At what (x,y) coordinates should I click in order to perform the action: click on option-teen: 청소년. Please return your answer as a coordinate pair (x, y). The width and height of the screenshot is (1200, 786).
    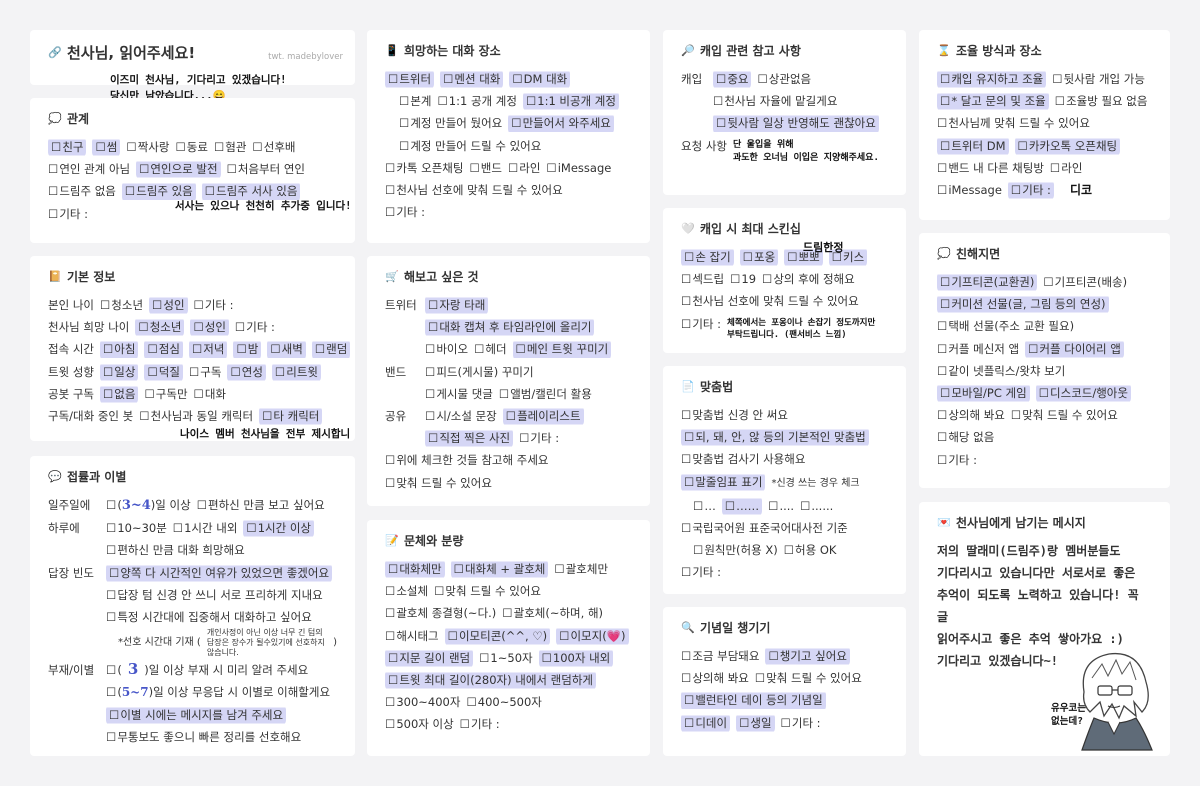
    Looking at the image, I should click on (121, 305).